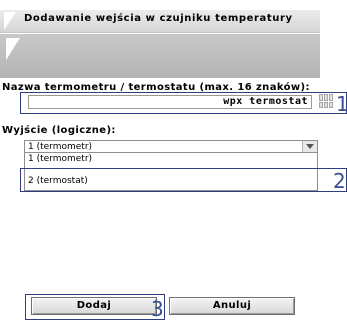 The height and width of the screenshot is (321, 347). I want to click on header-corner-decoration, so click(13, 49).